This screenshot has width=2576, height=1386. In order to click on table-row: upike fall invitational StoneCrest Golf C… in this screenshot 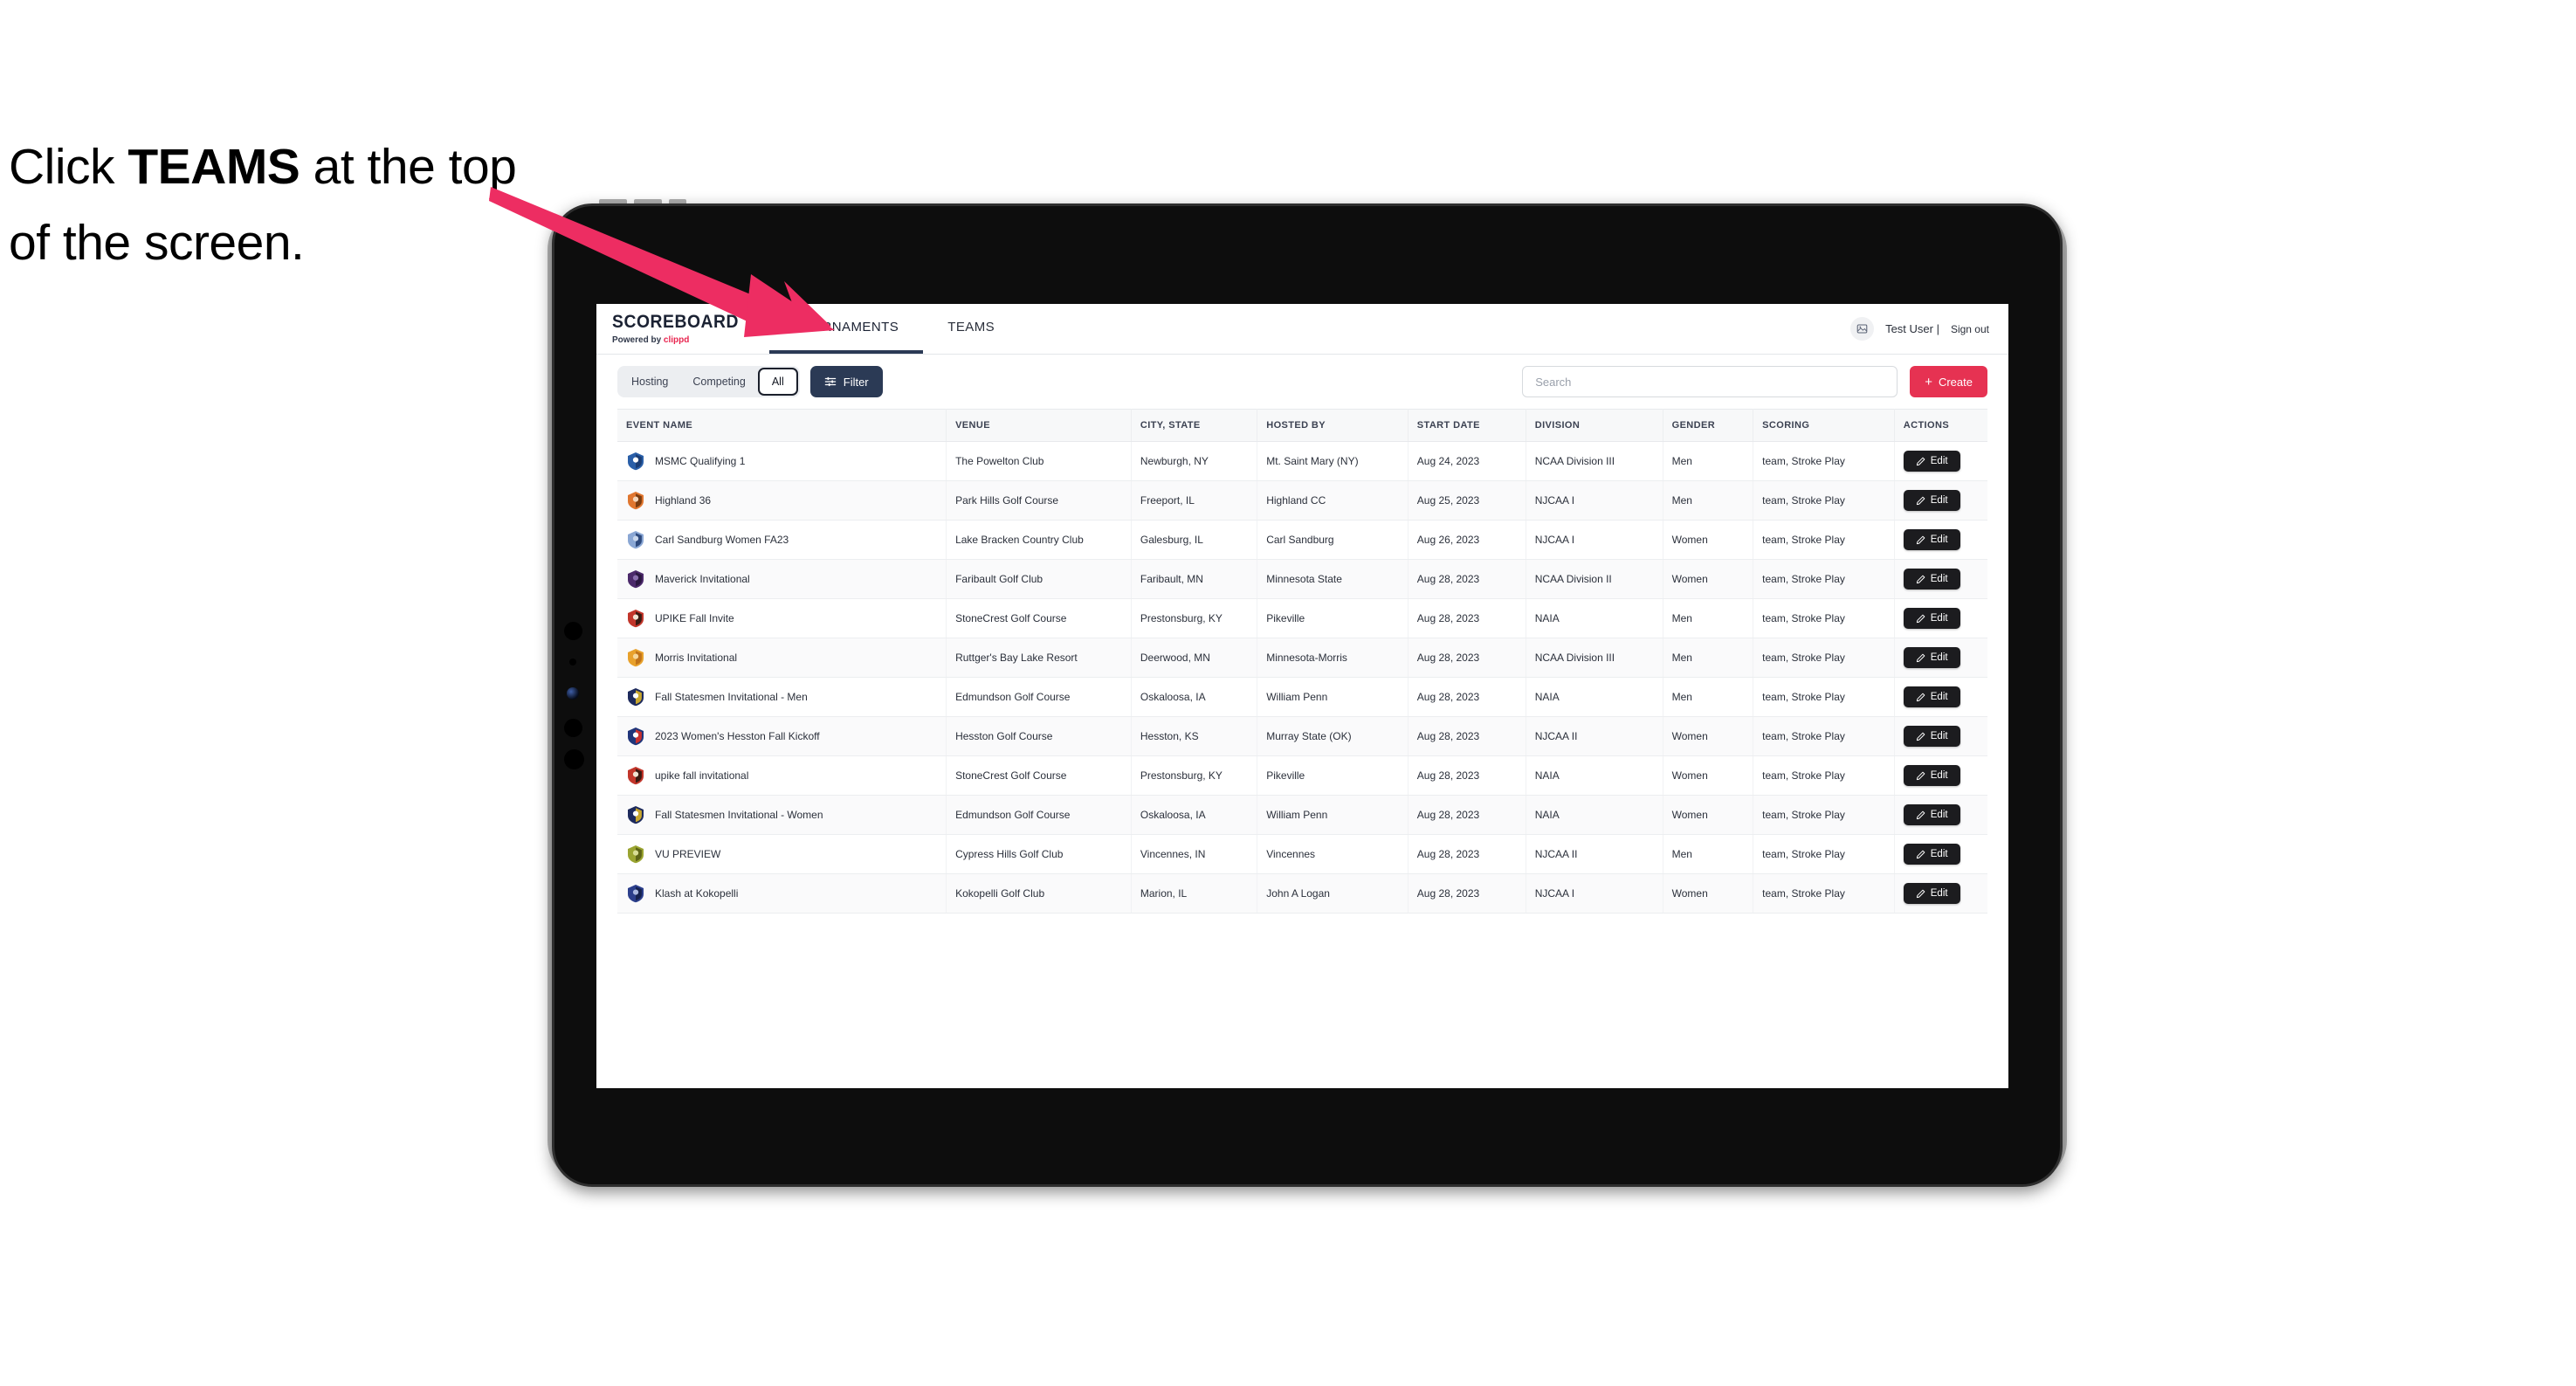, I will do `click(1302, 776)`.